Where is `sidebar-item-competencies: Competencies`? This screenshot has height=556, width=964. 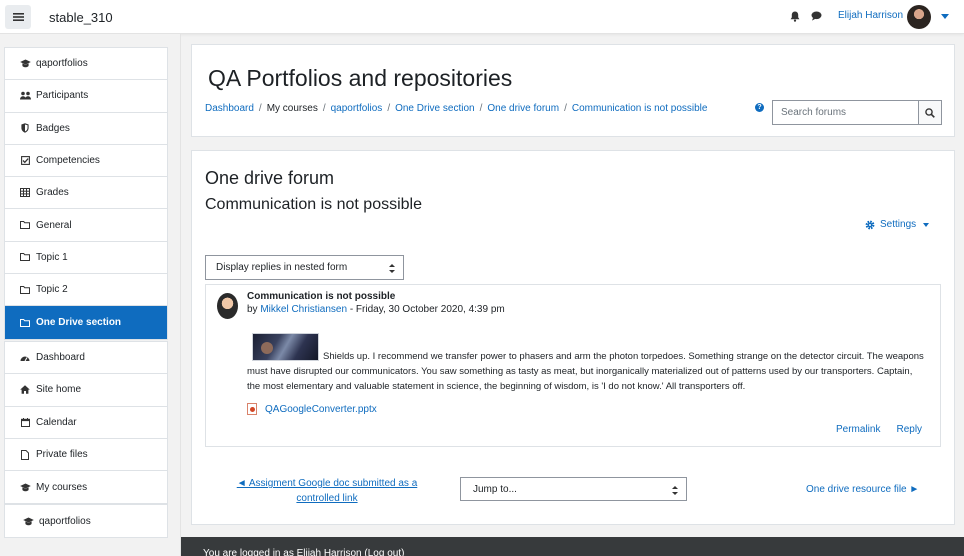
sidebar-item-competencies: Competencies is located at coordinates (86, 161).